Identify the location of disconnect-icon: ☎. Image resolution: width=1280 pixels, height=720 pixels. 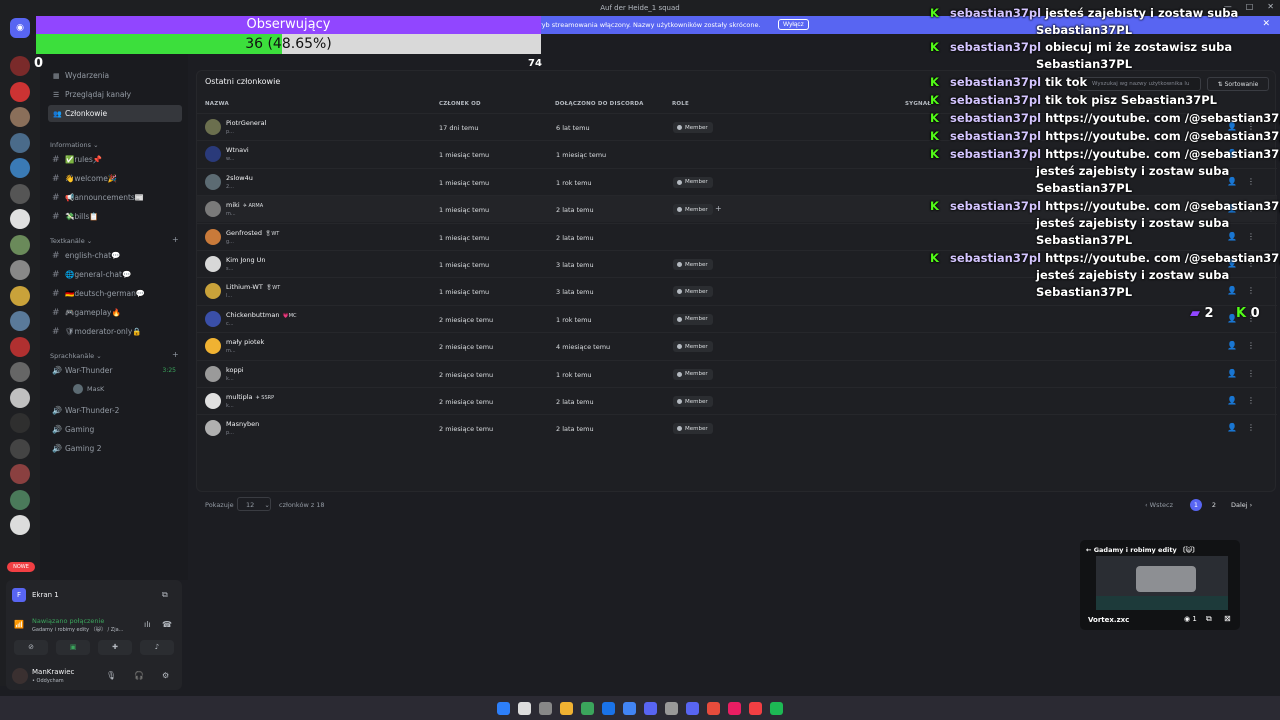
(167, 624).